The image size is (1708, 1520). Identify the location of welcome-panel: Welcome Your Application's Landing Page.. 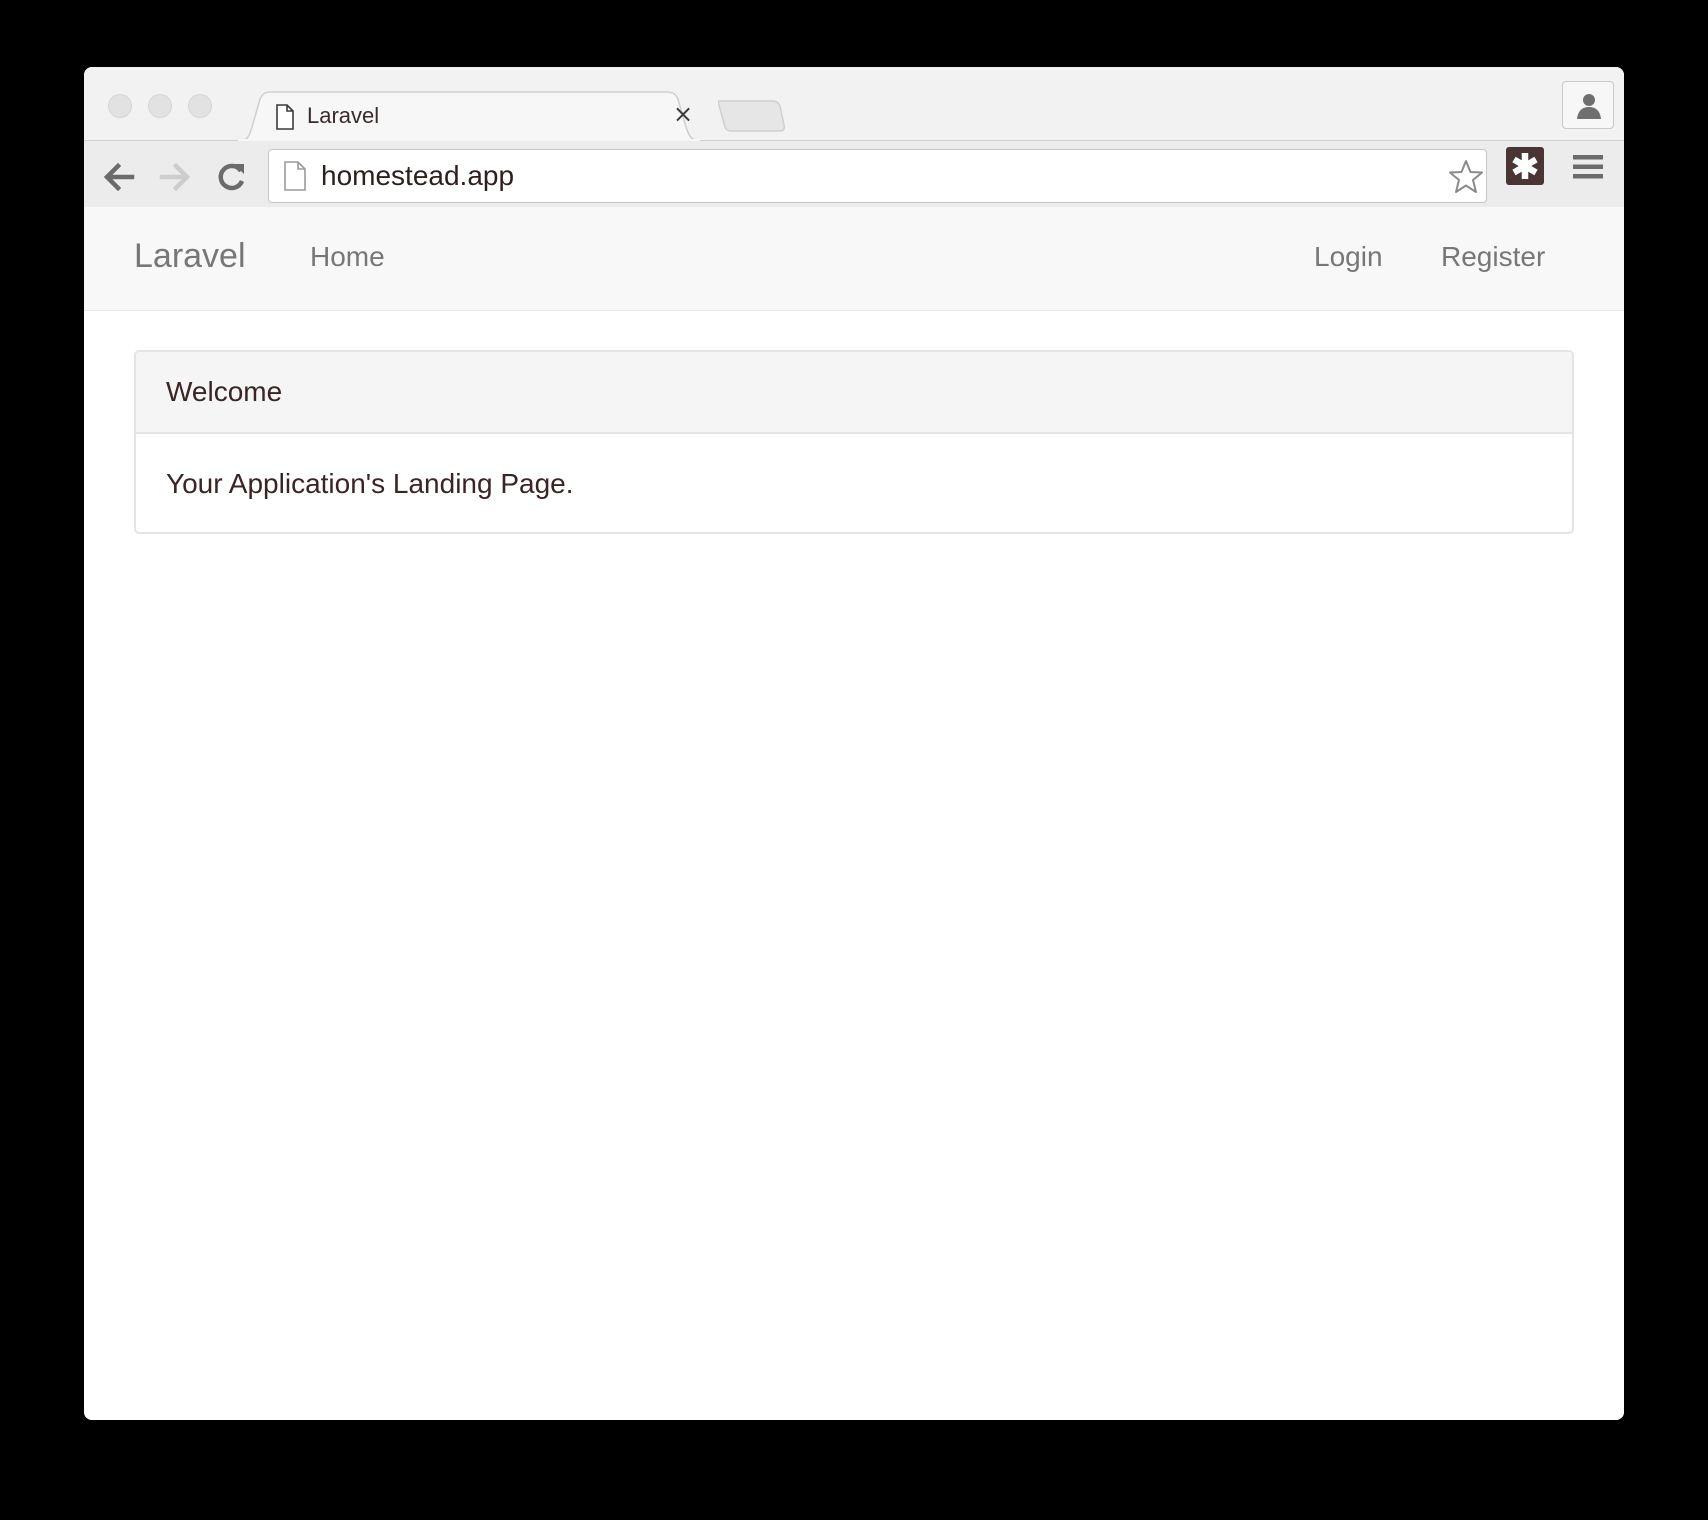
(854, 442).